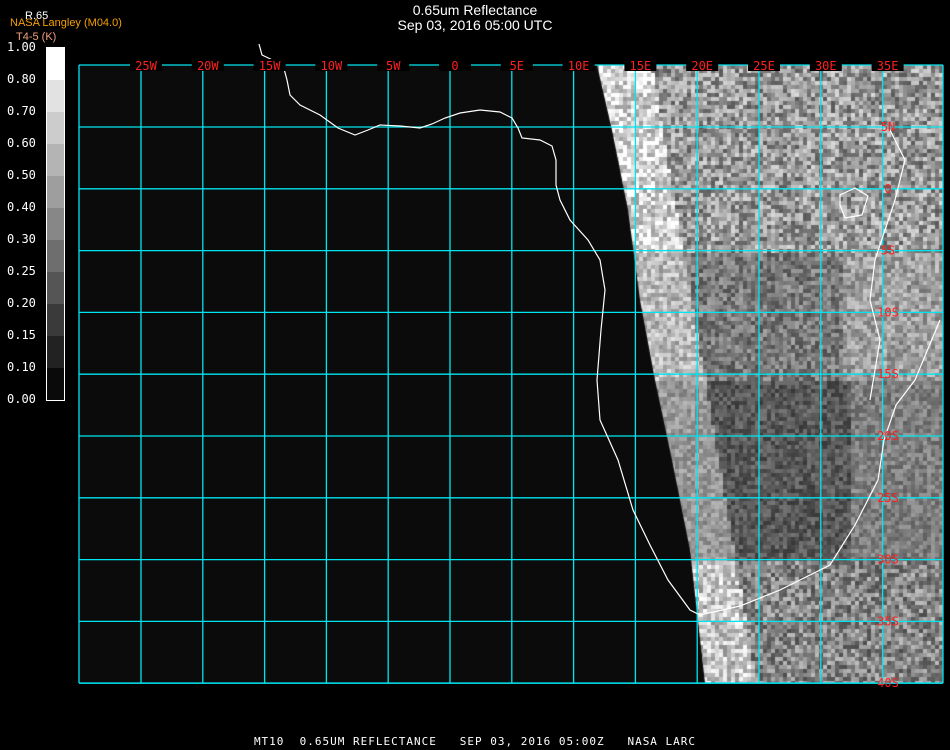 The width and height of the screenshot is (950, 750). What do you see at coordinates (641, 66) in the screenshot?
I see `longitude-label: 15E` at bounding box center [641, 66].